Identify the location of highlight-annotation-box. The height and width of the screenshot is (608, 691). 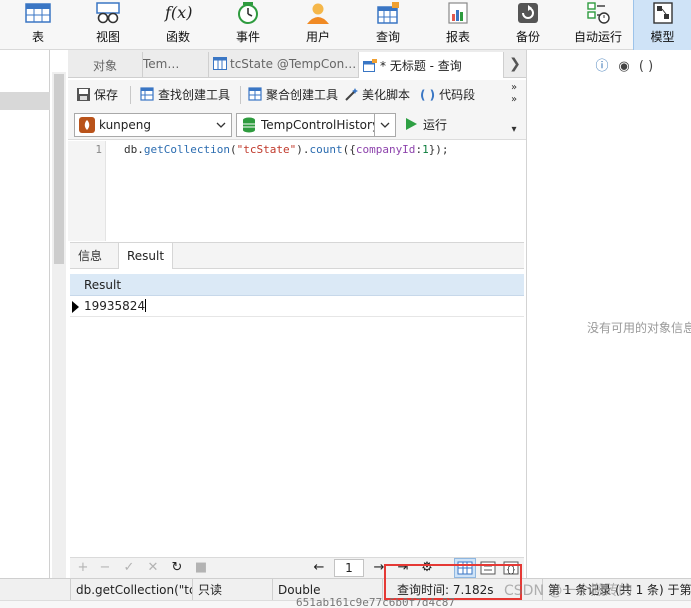
(453, 582).